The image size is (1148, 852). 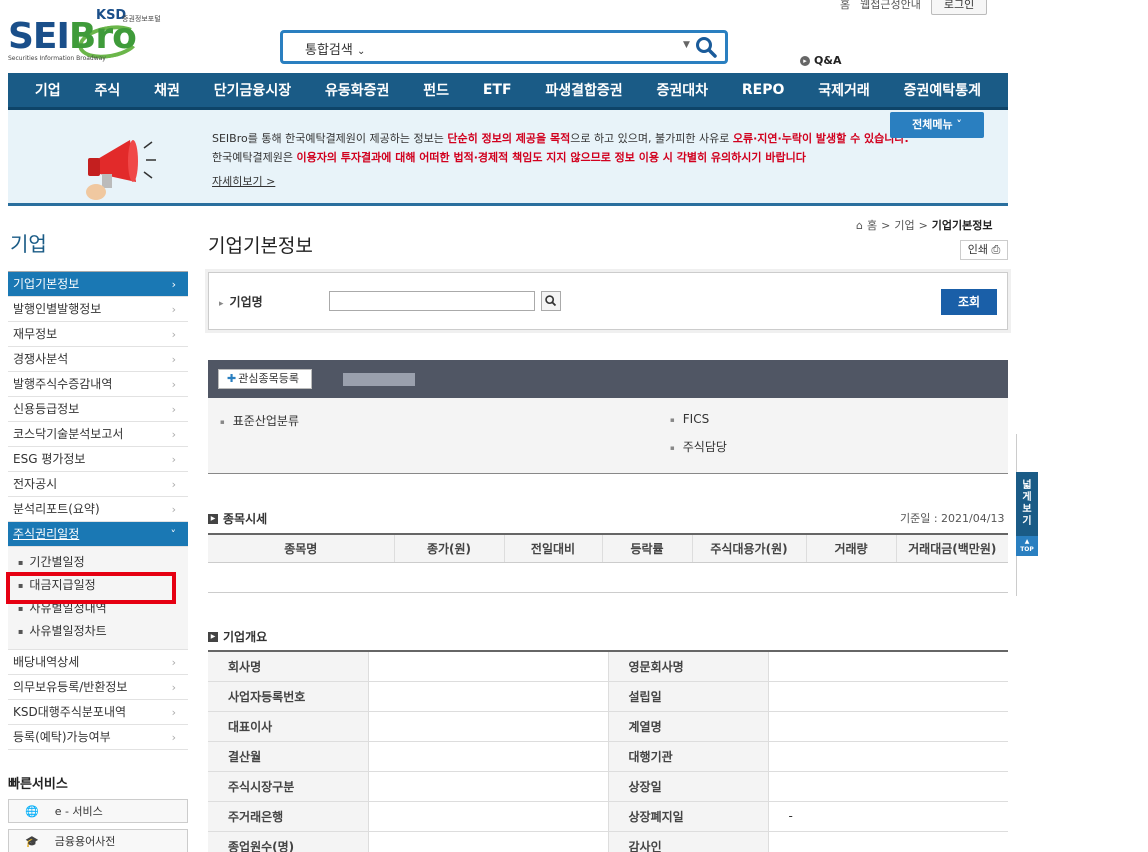 I want to click on lnb-item-ksd-distribution: KSD대행주식분포내역 ›, so click(x=98, y=712).